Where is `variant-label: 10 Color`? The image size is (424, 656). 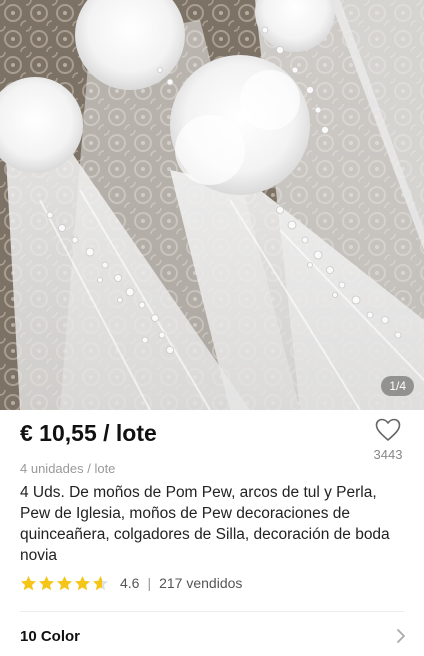
variant-label: 10 Color is located at coordinates (50, 636).